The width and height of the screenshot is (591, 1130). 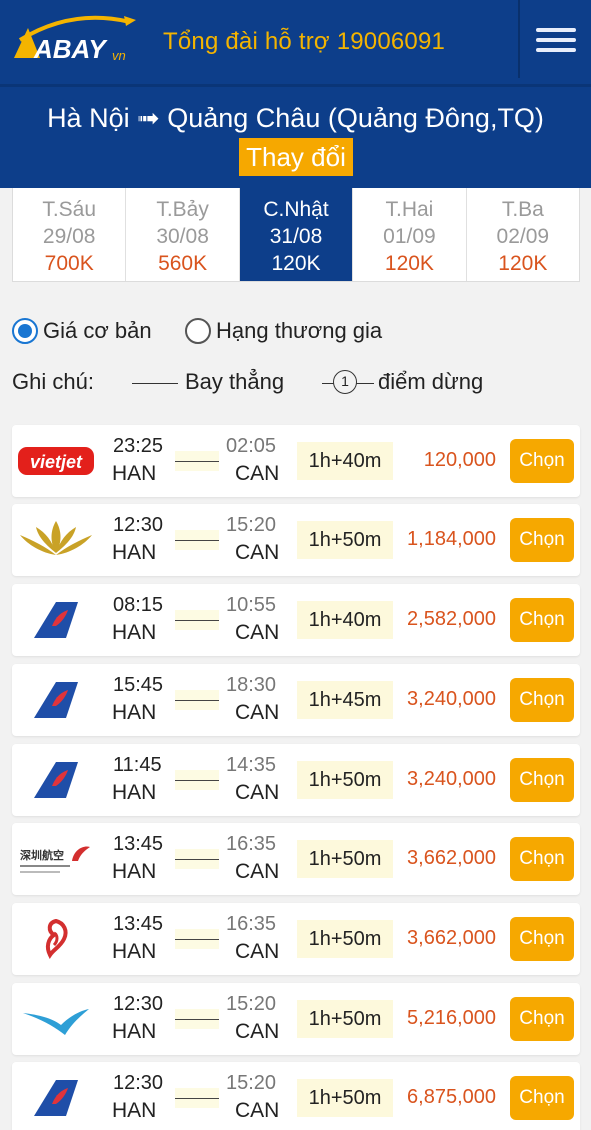 What do you see at coordinates (119, 55) in the screenshot?
I see `logo-suffix: vn` at bounding box center [119, 55].